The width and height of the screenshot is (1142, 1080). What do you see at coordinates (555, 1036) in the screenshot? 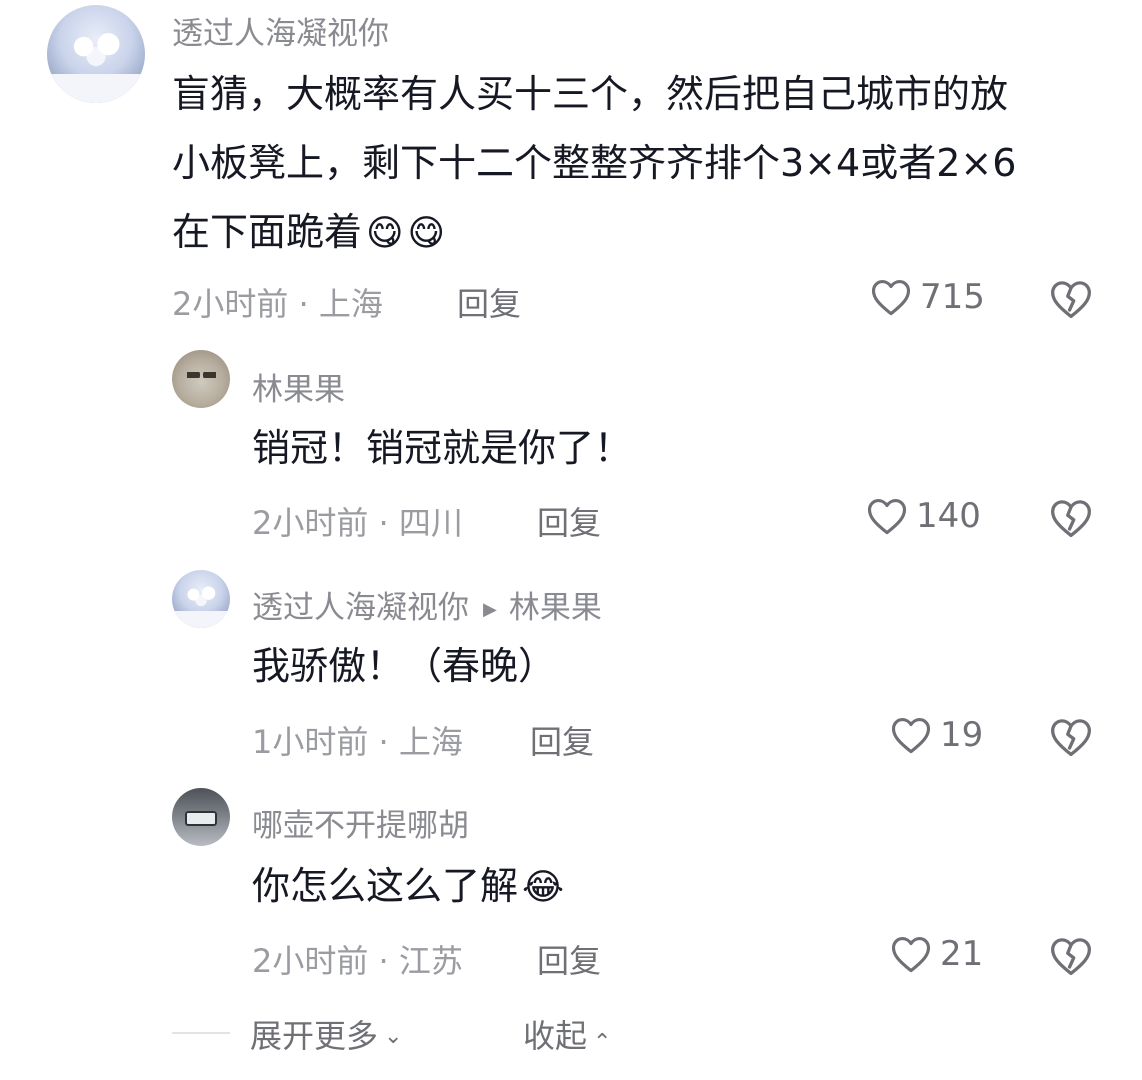
I see `collapse-label: 收起` at bounding box center [555, 1036].